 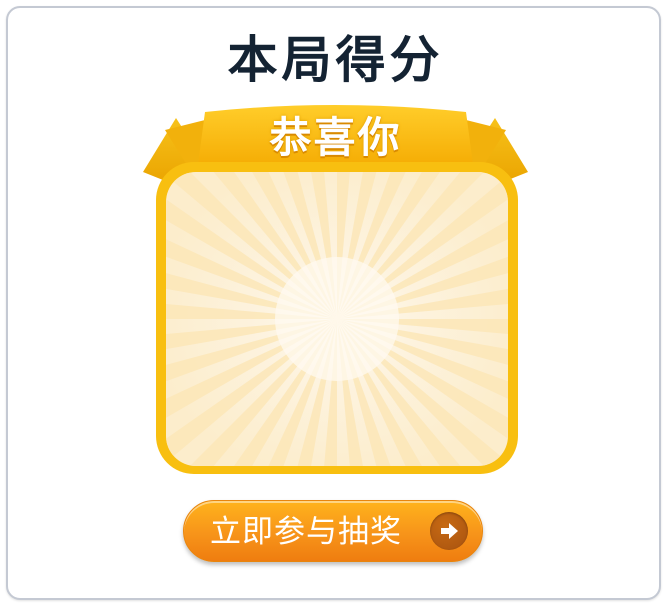 I want to click on arrow-right-icon, so click(x=449, y=531).